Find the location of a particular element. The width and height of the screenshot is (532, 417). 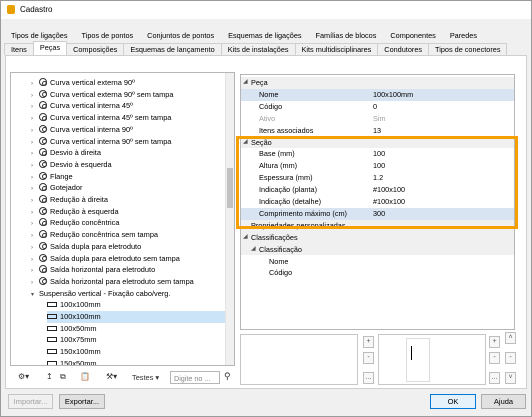

tools-icon: ⚒▾ is located at coordinates (111, 376).